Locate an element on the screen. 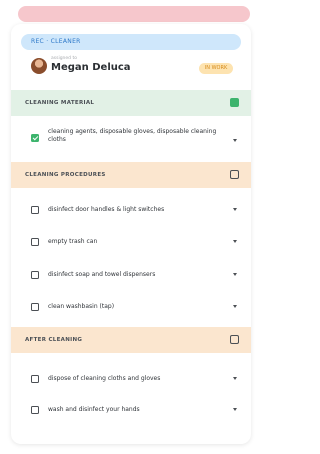  section-title: AFTER CLEANING is located at coordinates (54, 340).